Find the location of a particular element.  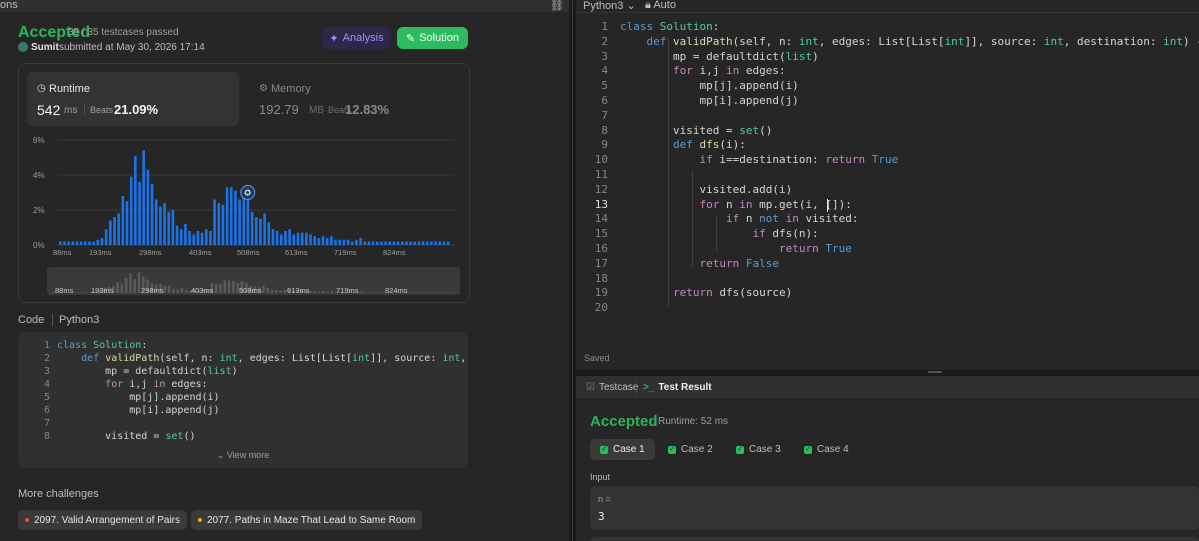

solution-button: ✎ Solution is located at coordinates (432, 38).